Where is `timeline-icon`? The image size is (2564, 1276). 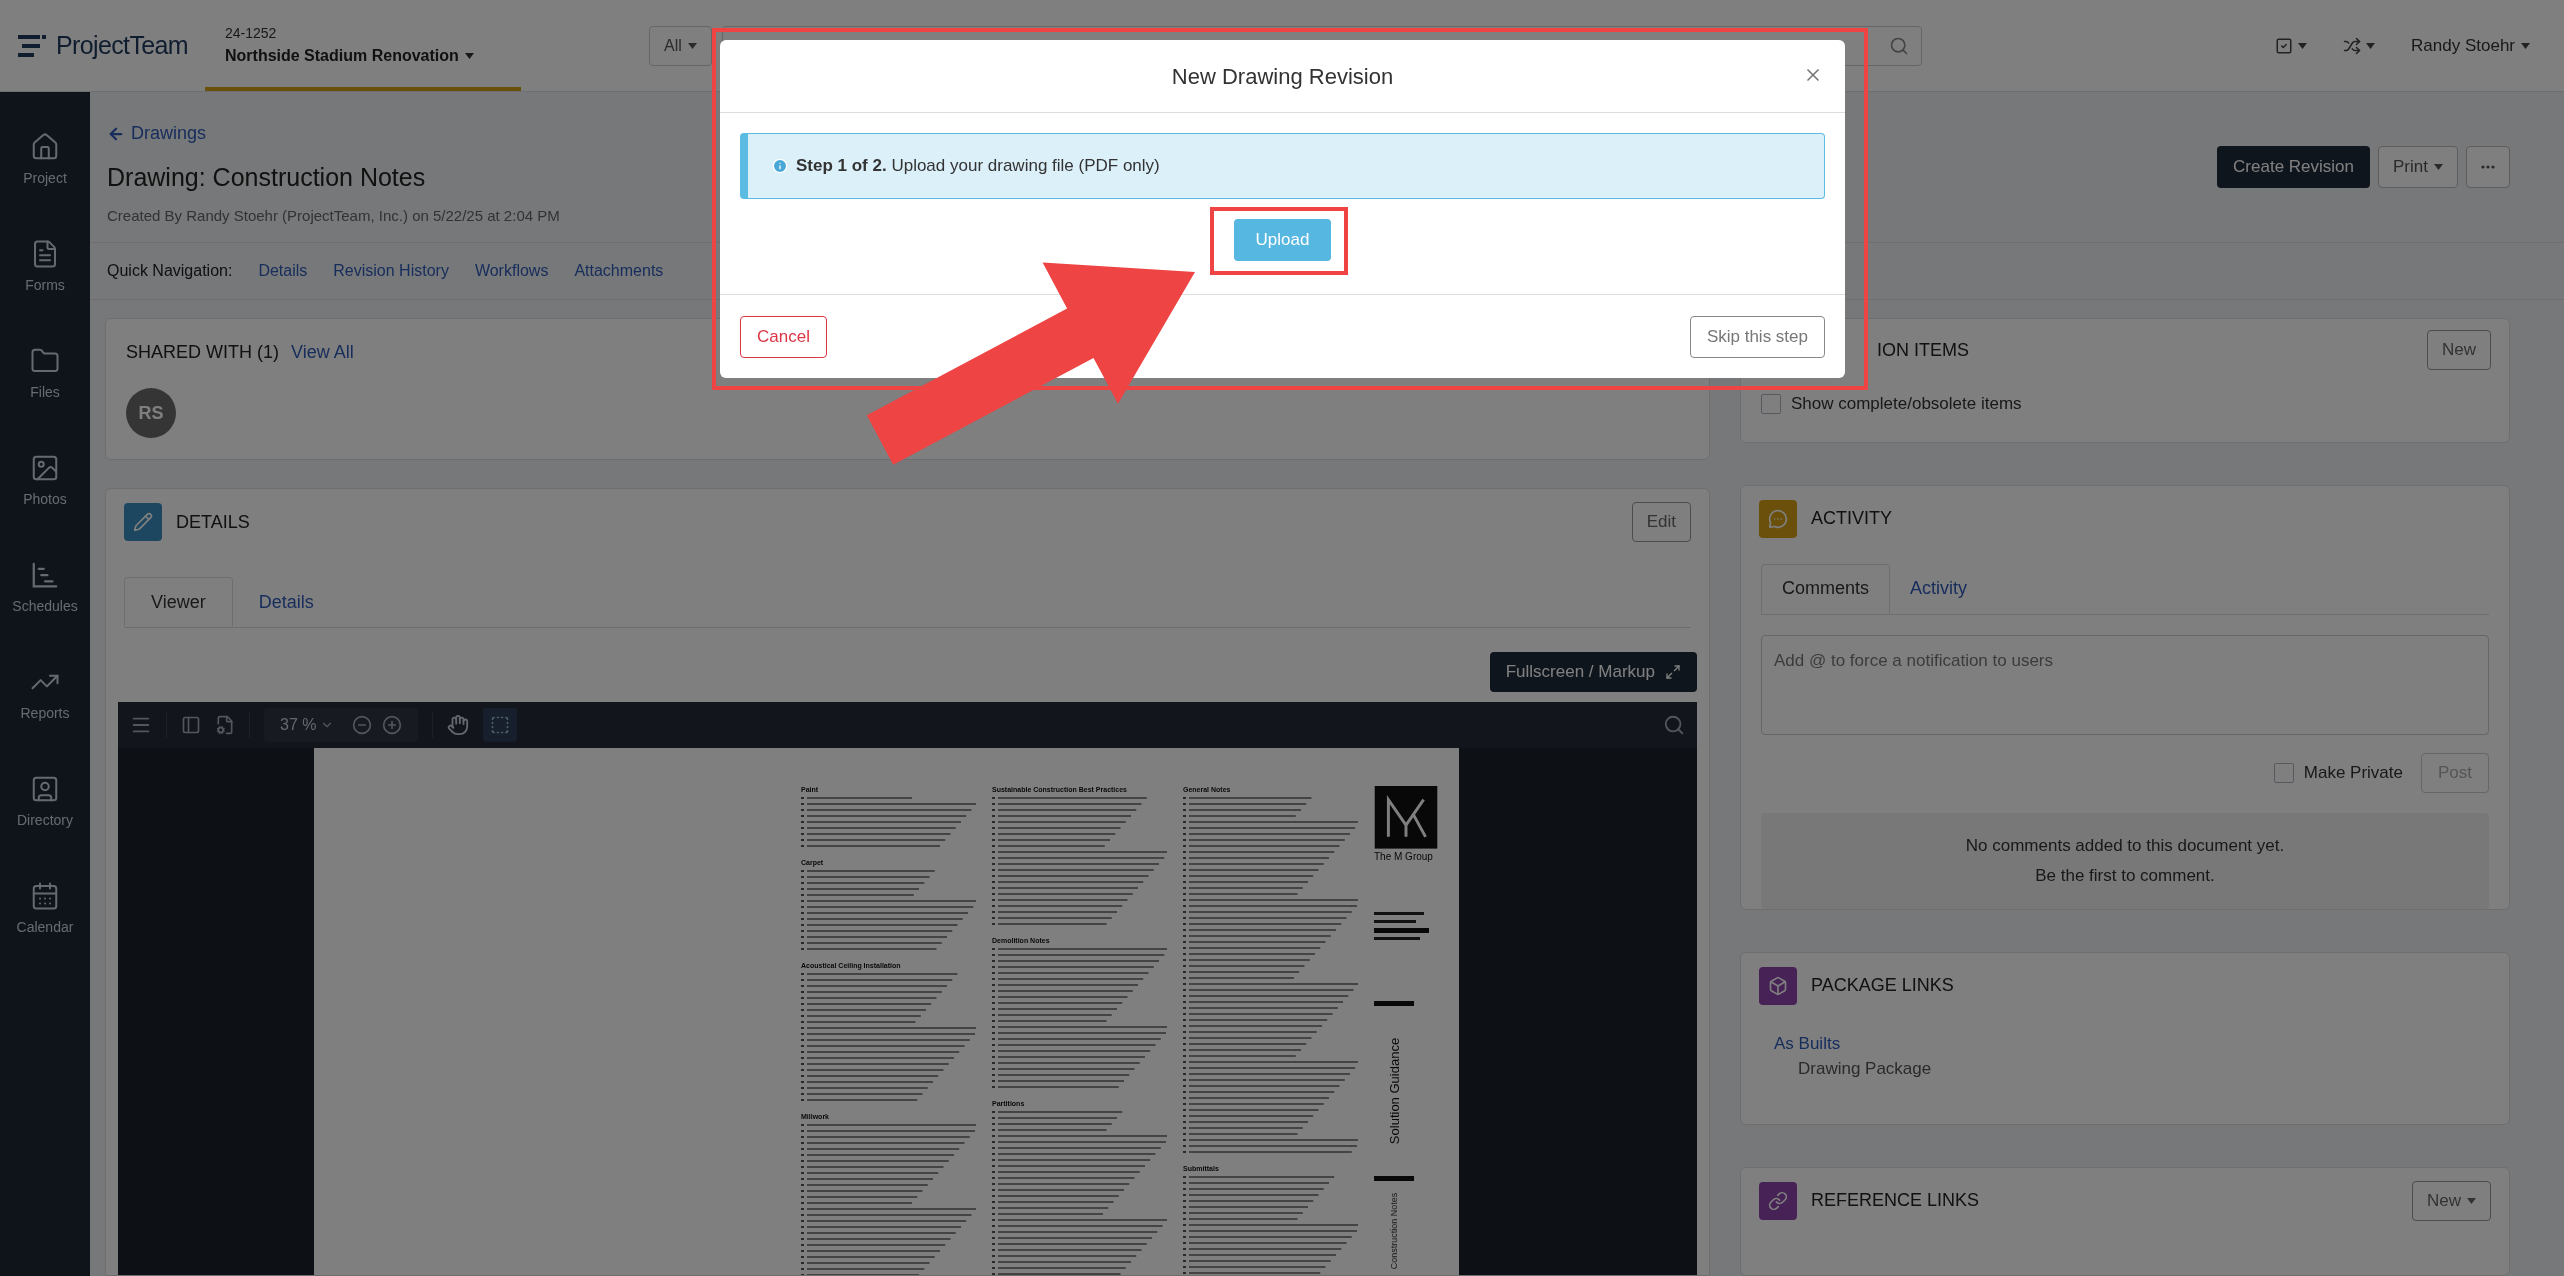 timeline-icon is located at coordinates (45, 575).